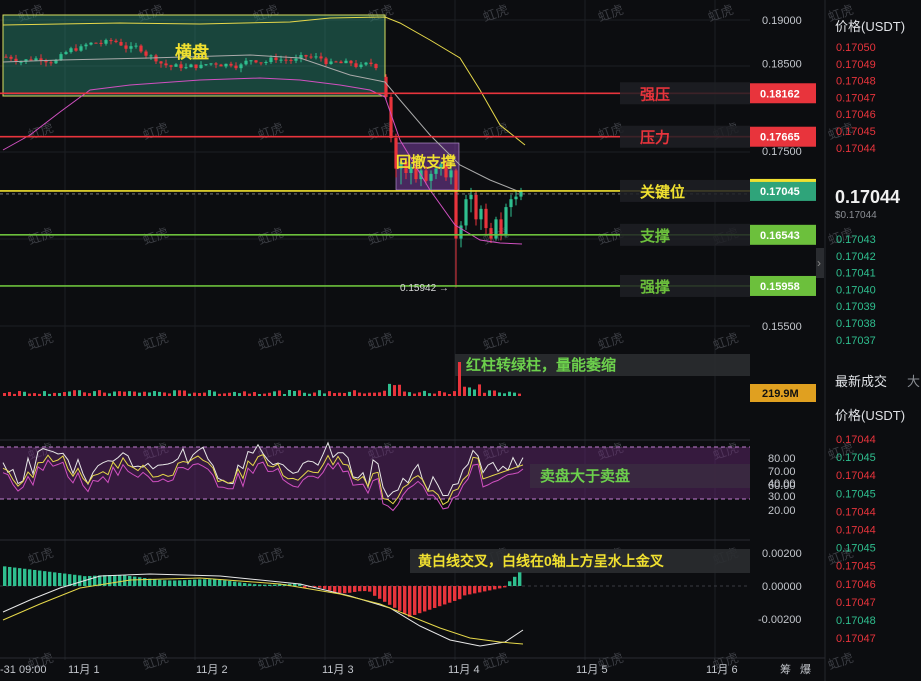 The width and height of the screenshot is (921, 681). I want to click on level-price-tag-top, so click(783, 180).